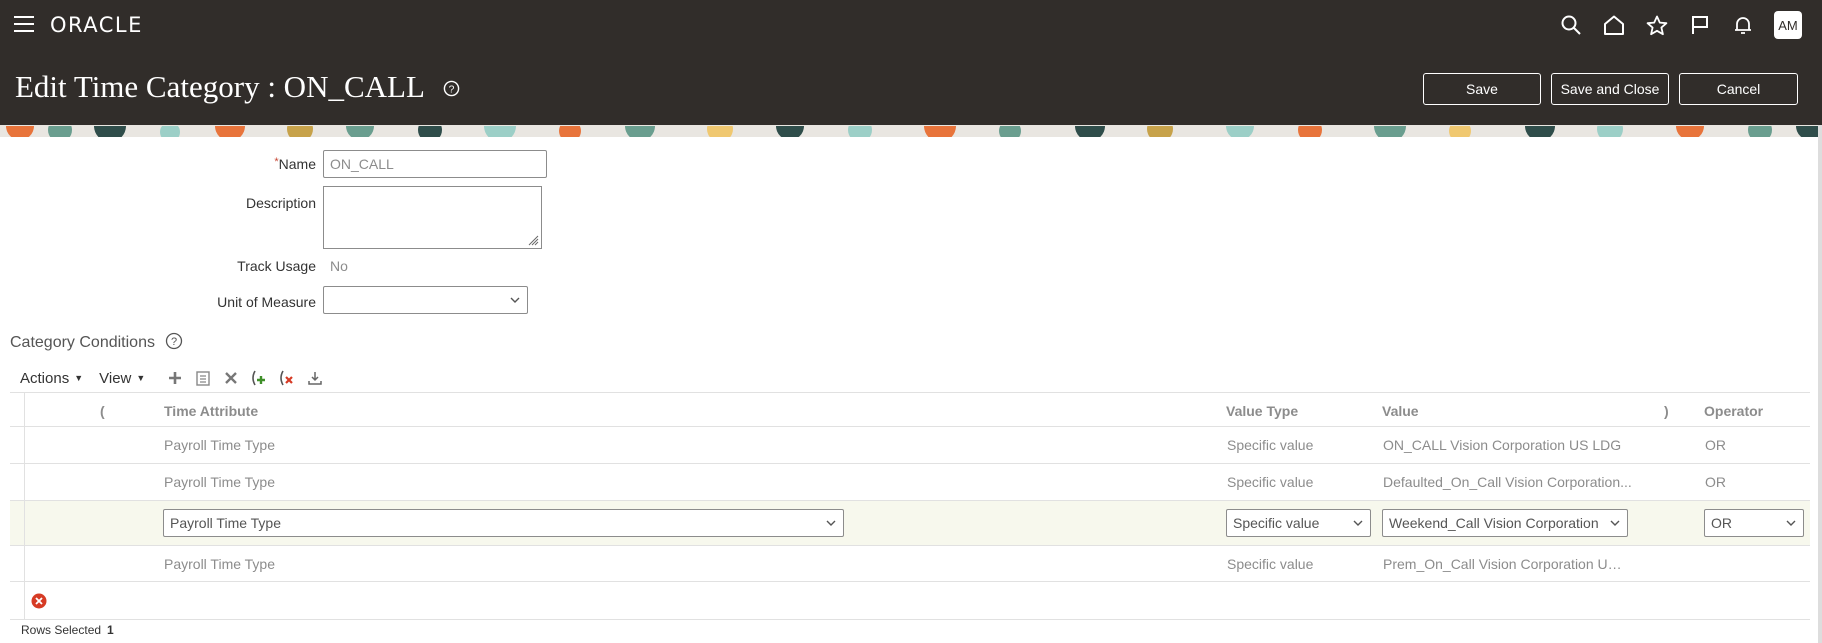 The image size is (1822, 643). Describe the element at coordinates (503, 523) in the screenshot. I see `time-attribute-select: Payroll Time Type` at that location.